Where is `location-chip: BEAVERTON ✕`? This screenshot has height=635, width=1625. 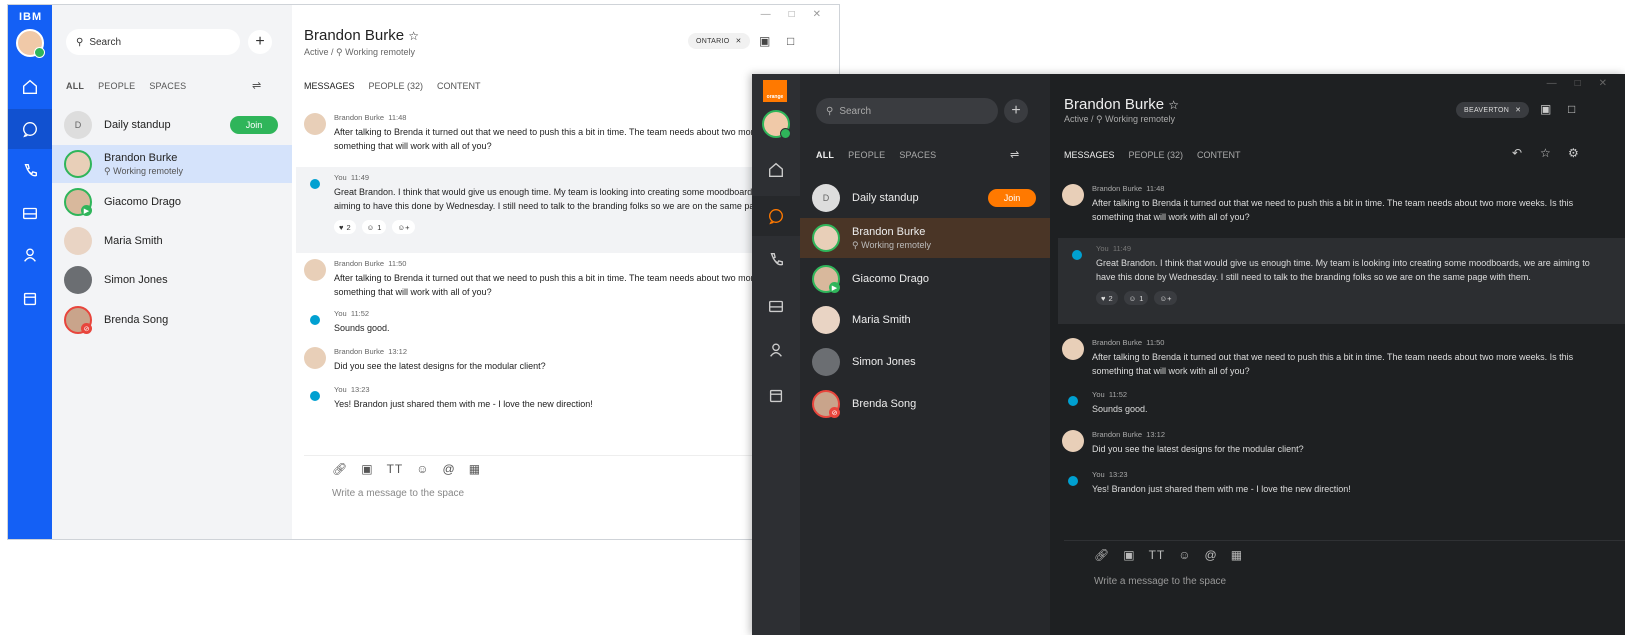
location-chip: BEAVERTON ✕ is located at coordinates (1493, 110).